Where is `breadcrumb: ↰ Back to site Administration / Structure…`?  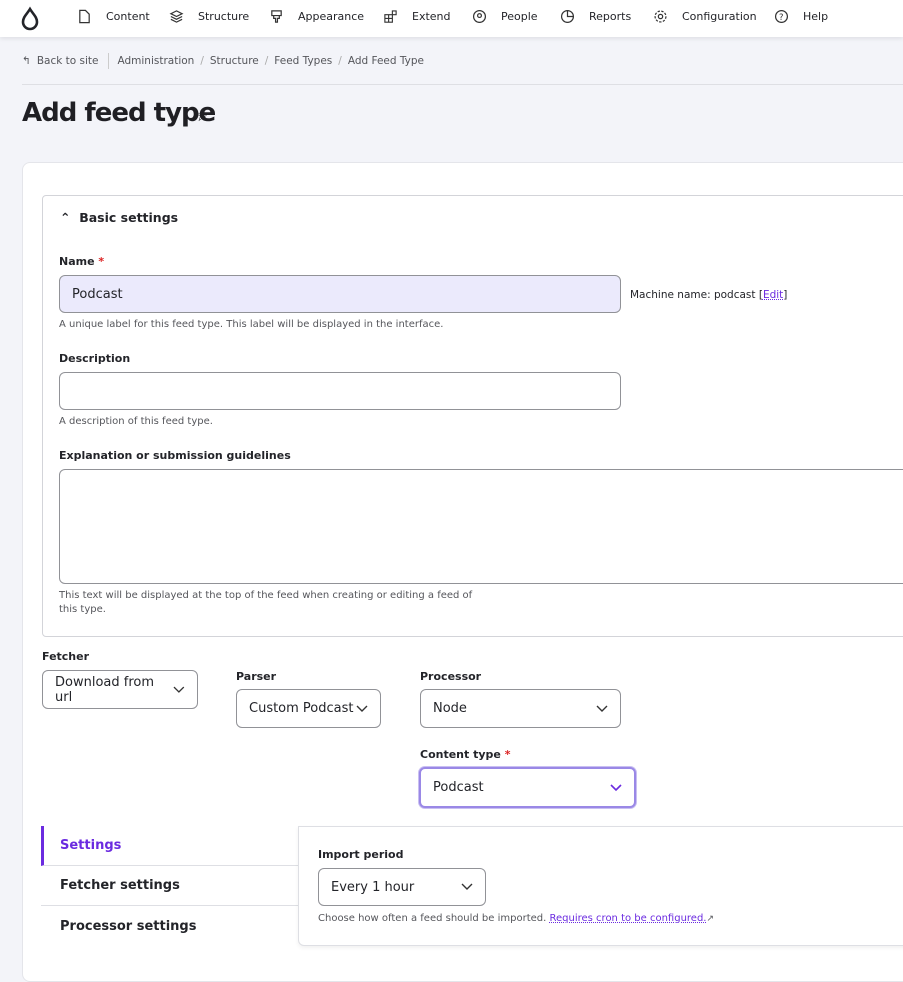
breadcrumb: ↰ Back to site Administration / Structure… is located at coordinates (223, 61).